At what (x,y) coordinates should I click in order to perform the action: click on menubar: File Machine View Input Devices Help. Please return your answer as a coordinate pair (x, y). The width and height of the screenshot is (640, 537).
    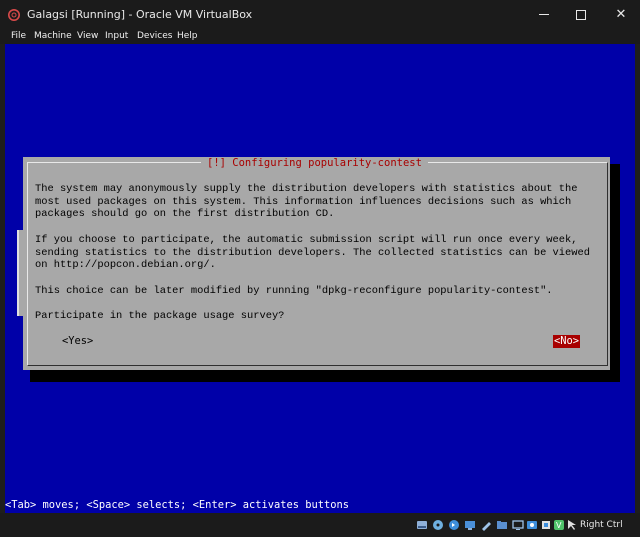
    Looking at the image, I should click on (320, 37).